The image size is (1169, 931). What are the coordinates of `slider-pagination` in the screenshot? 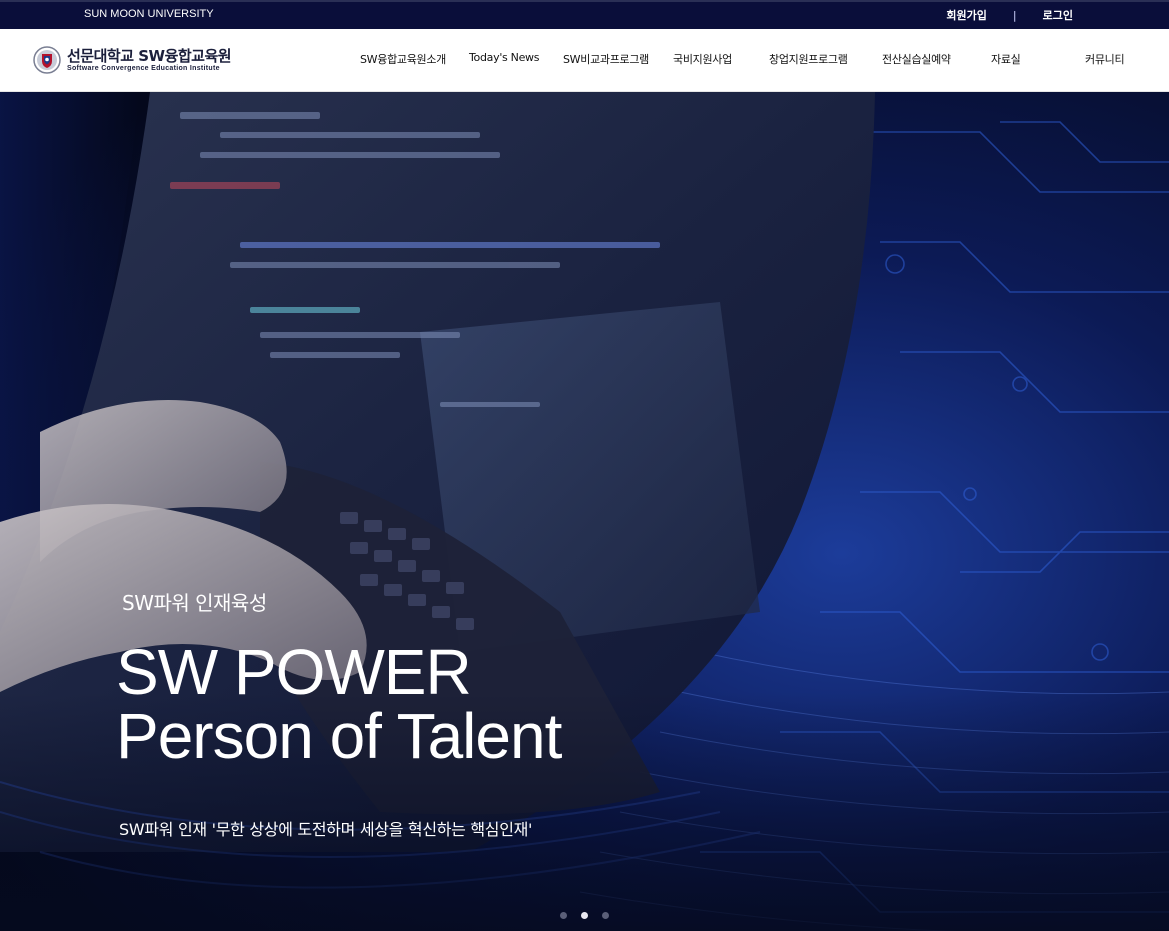 It's located at (591, 915).